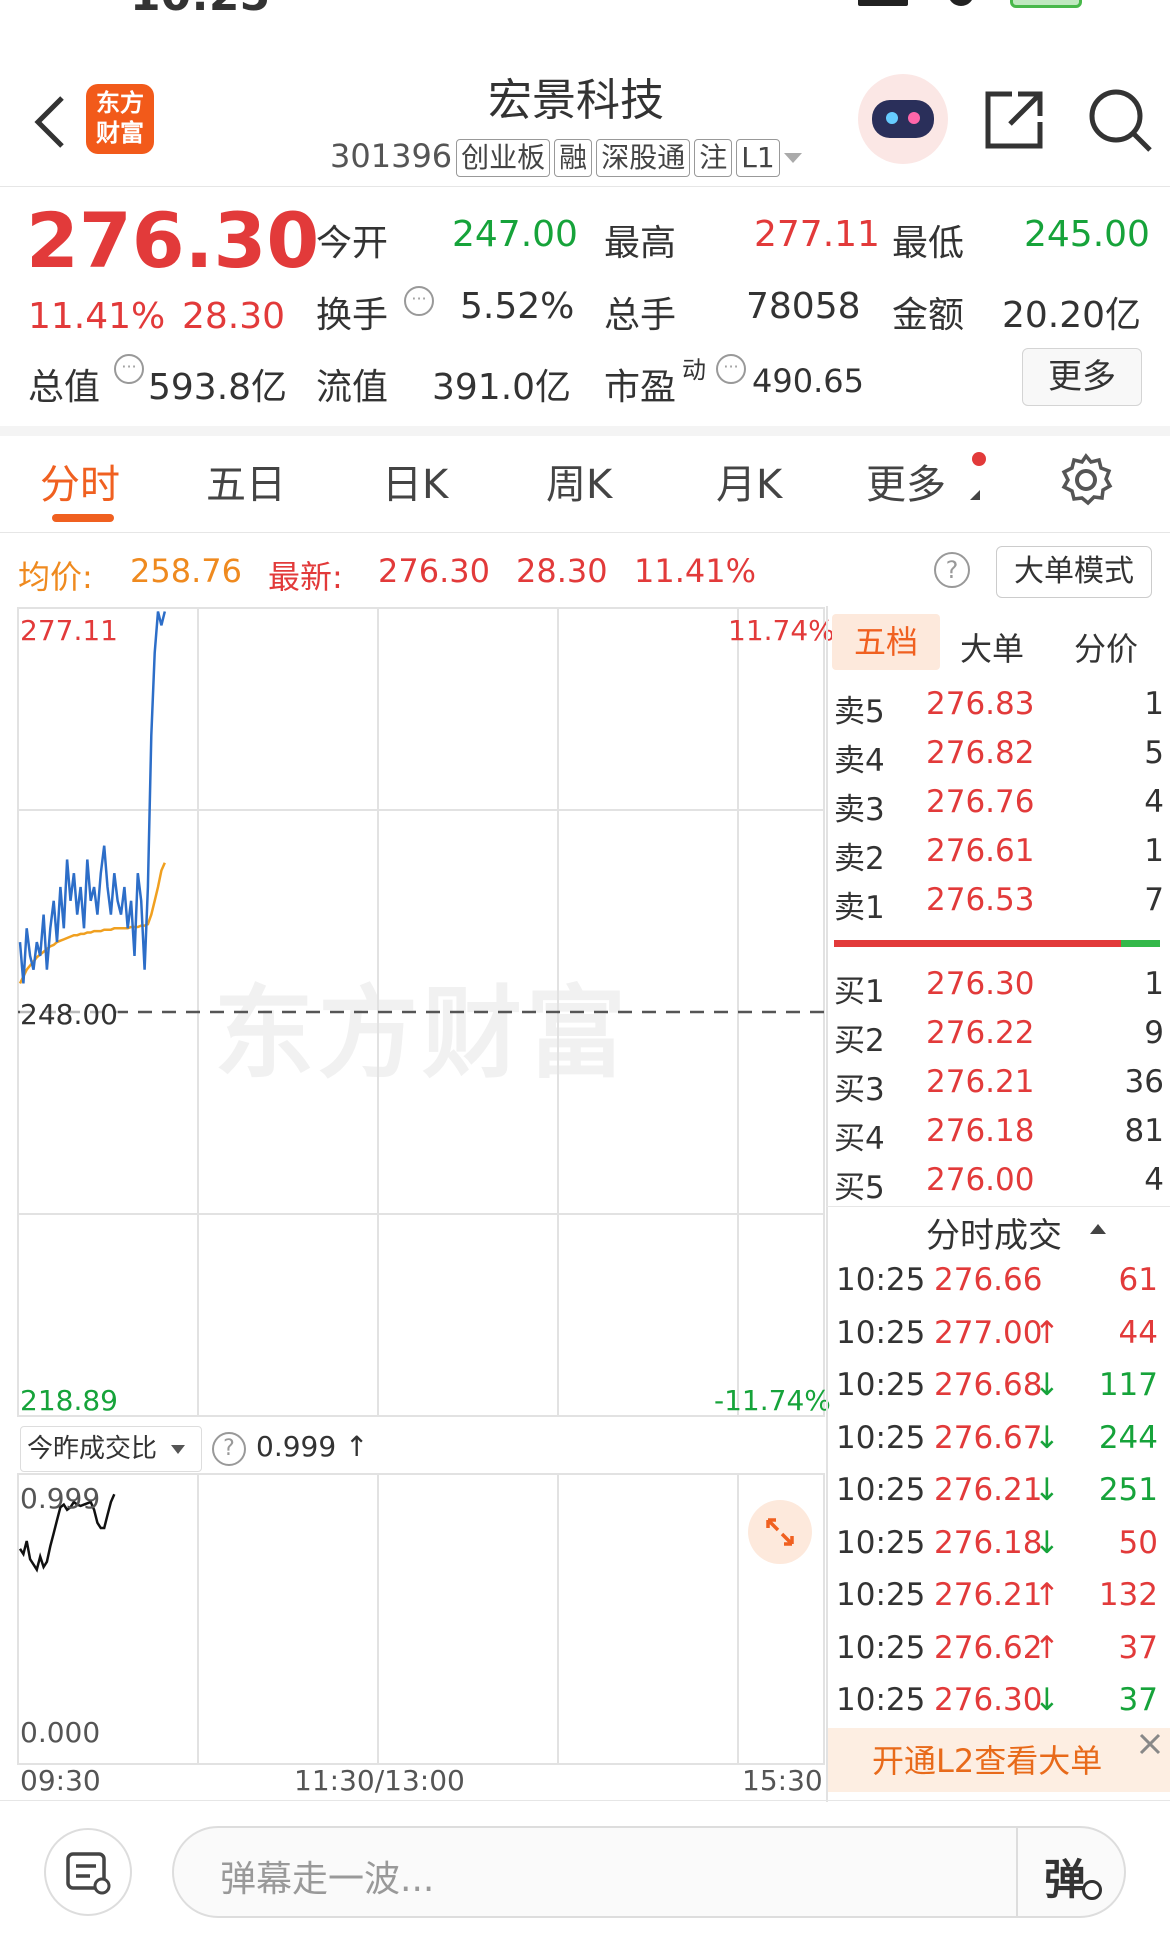 Image resolution: width=1170 pixels, height=1942 pixels. I want to click on ask-row: 卖1 276.53 7, so click(999, 906).